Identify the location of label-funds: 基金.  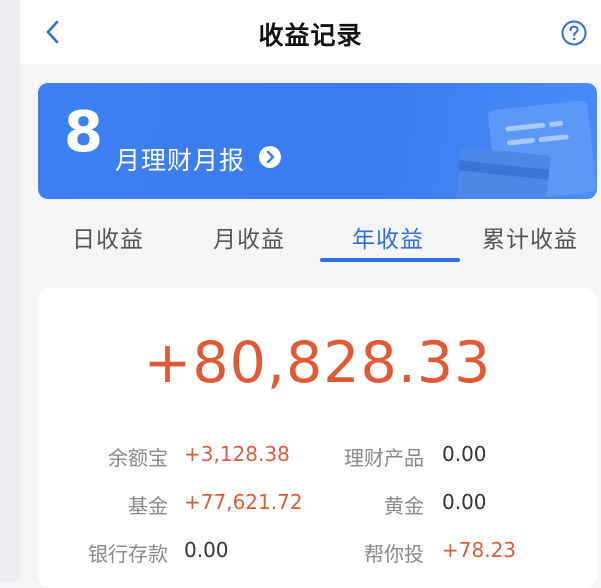
(148, 506).